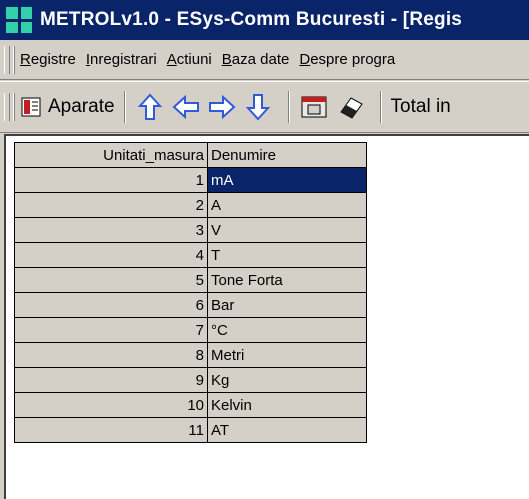 The width and height of the screenshot is (529, 499). I want to click on arrow-down-icon, so click(258, 107).